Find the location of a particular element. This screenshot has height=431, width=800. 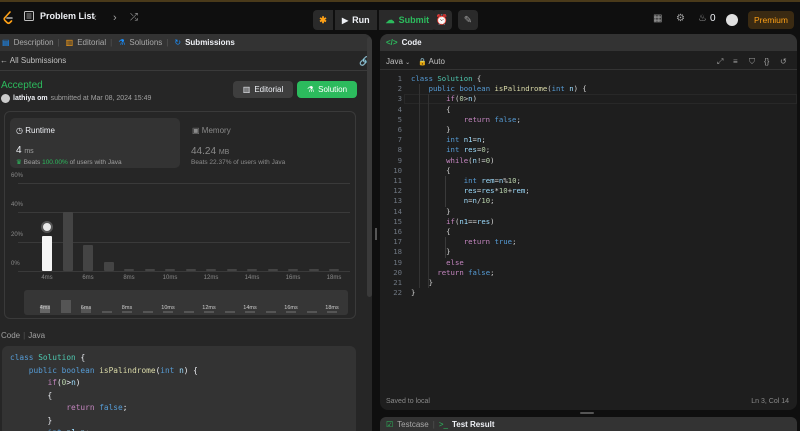

code-line: else is located at coordinates (437, 263).